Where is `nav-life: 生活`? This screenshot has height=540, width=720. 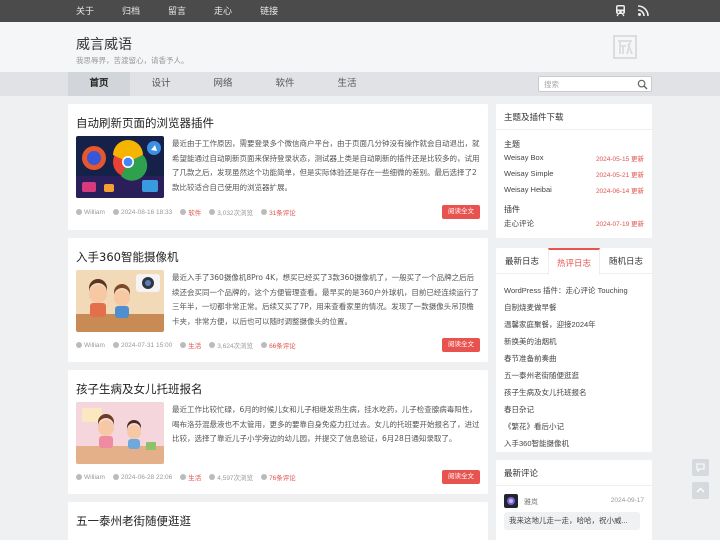
nav-life: 生活 is located at coordinates (347, 84).